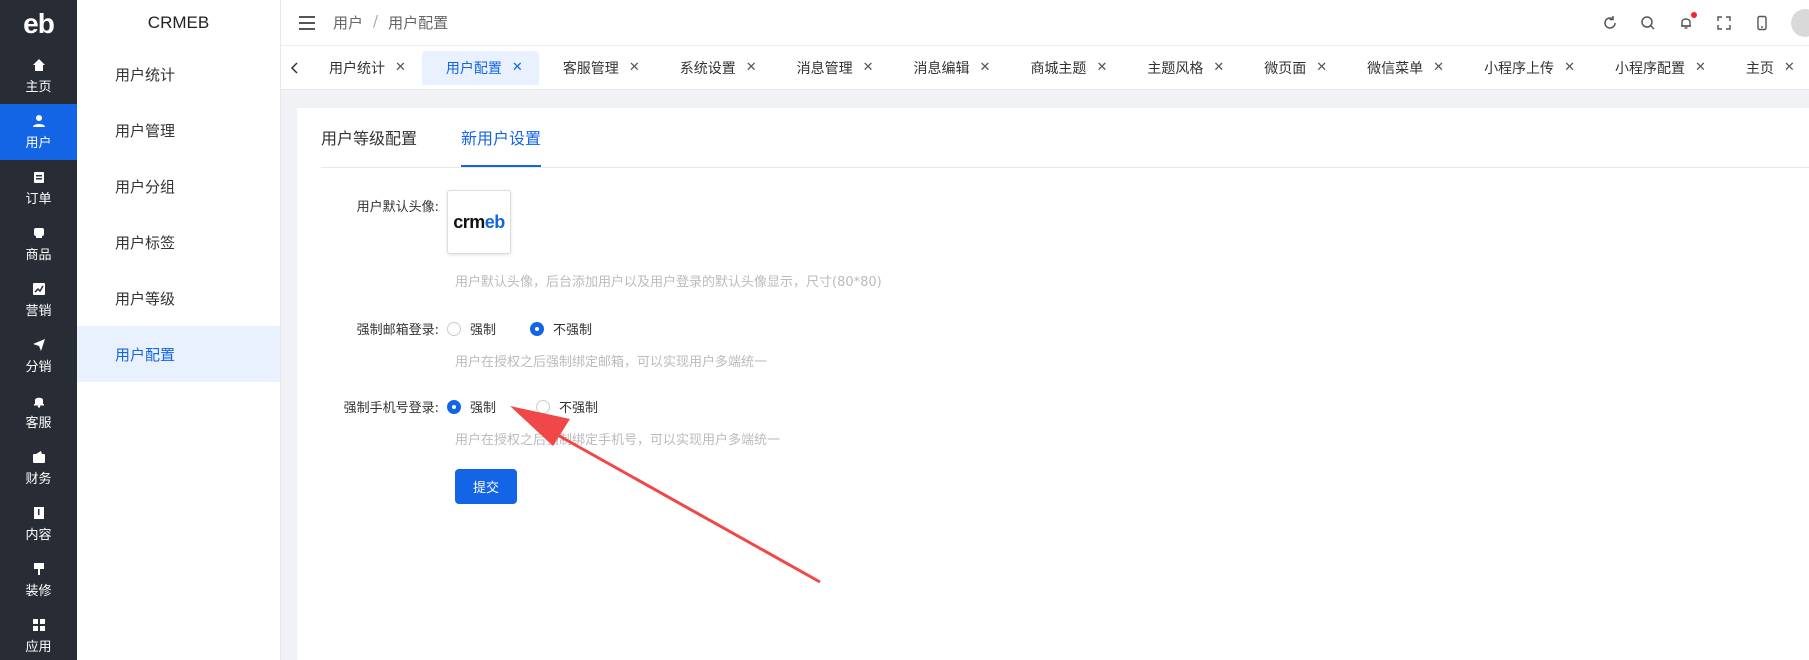 The height and width of the screenshot is (660, 1809). I want to click on phone-not-force-radio: 不强制, so click(567, 406).